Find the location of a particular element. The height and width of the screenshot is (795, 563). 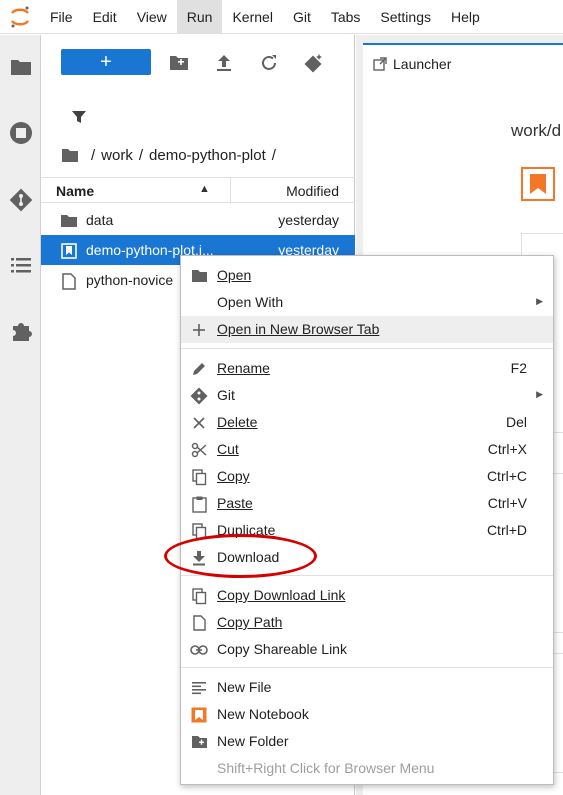

jupyter-logo-icon is located at coordinates (20, 17).